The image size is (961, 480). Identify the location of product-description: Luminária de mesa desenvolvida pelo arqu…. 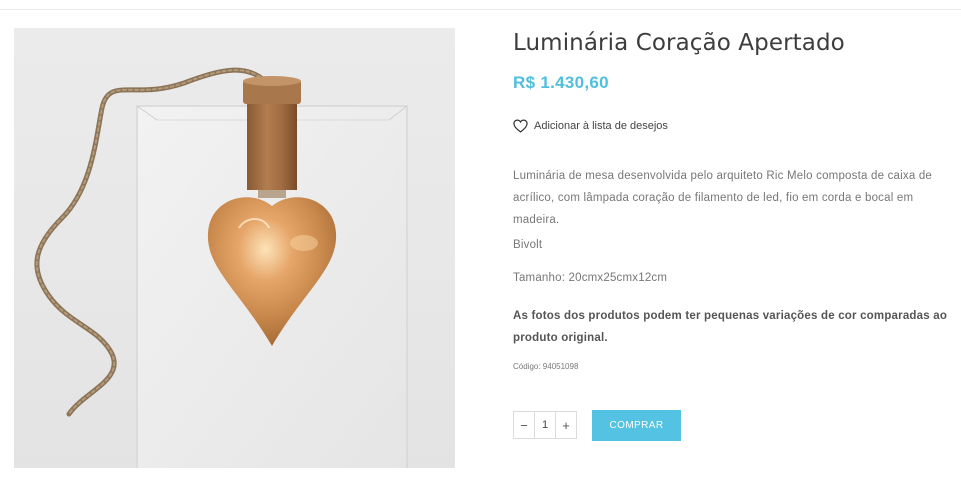
(723, 198).